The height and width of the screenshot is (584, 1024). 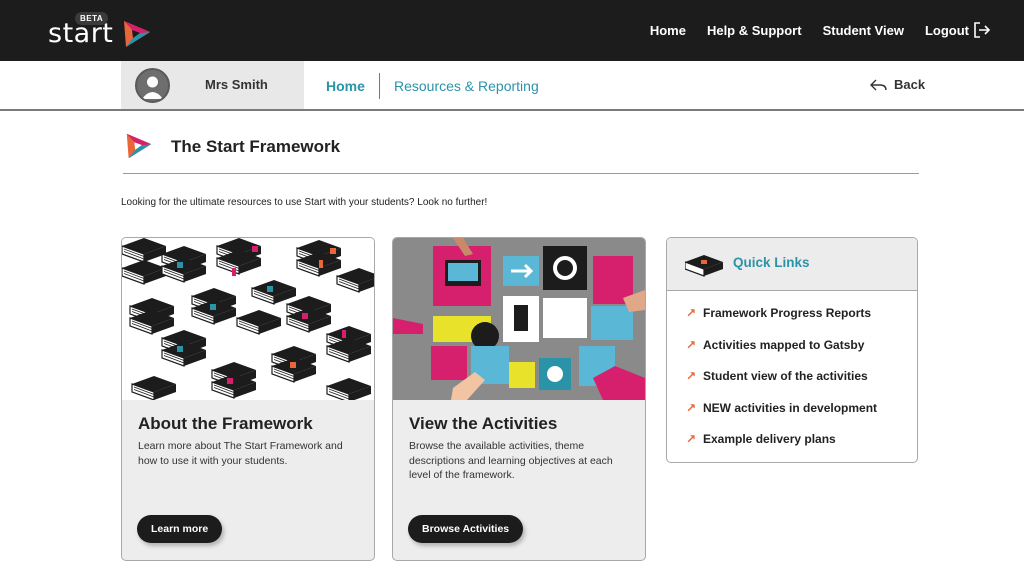 I want to click on start-mark-icon, so click(x=139, y=146).